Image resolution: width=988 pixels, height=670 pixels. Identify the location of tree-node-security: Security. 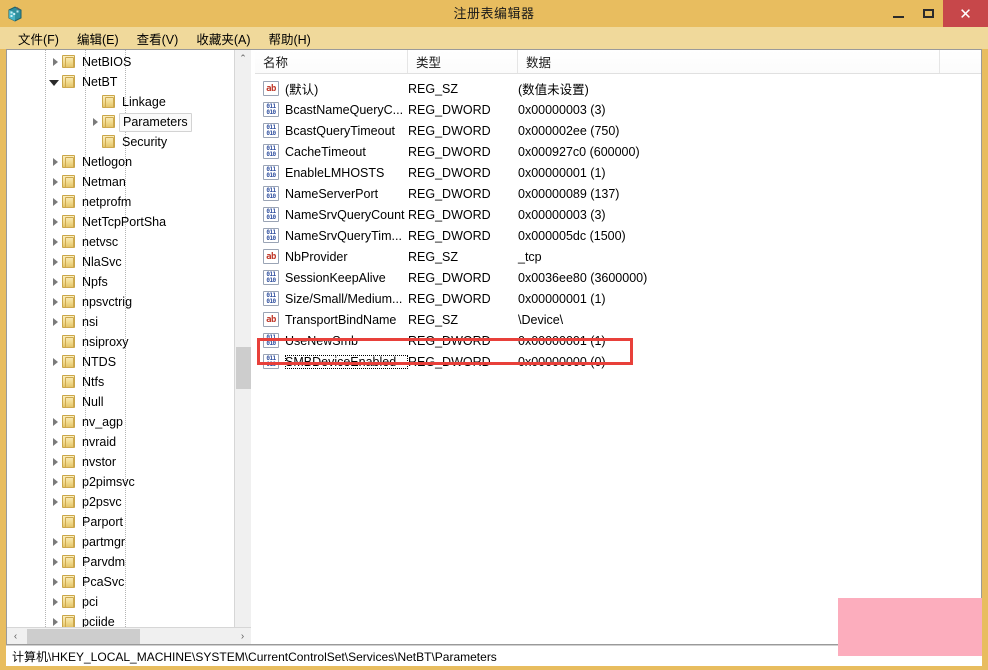
(129, 142).